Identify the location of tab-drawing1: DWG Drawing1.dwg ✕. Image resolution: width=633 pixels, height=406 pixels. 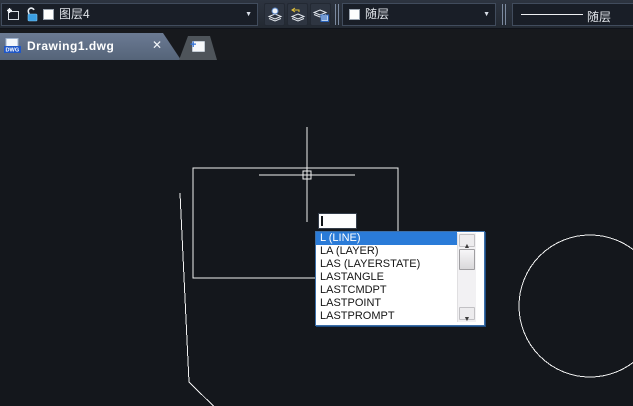
(90, 46).